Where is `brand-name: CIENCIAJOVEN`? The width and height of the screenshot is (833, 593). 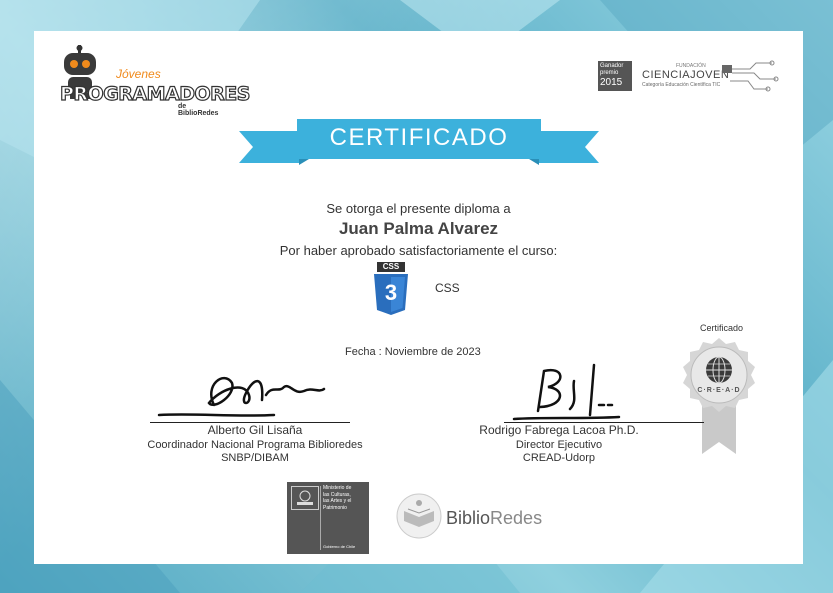 brand-name: CIENCIAJOVEN is located at coordinates (686, 75).